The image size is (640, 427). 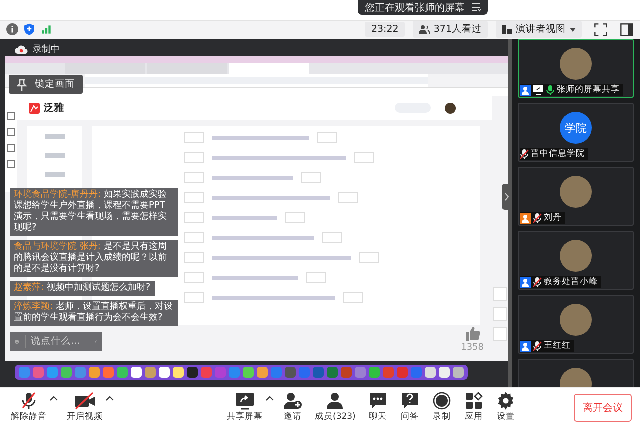 What do you see at coordinates (335, 401) in the screenshot?
I see `person-icon` at bounding box center [335, 401].